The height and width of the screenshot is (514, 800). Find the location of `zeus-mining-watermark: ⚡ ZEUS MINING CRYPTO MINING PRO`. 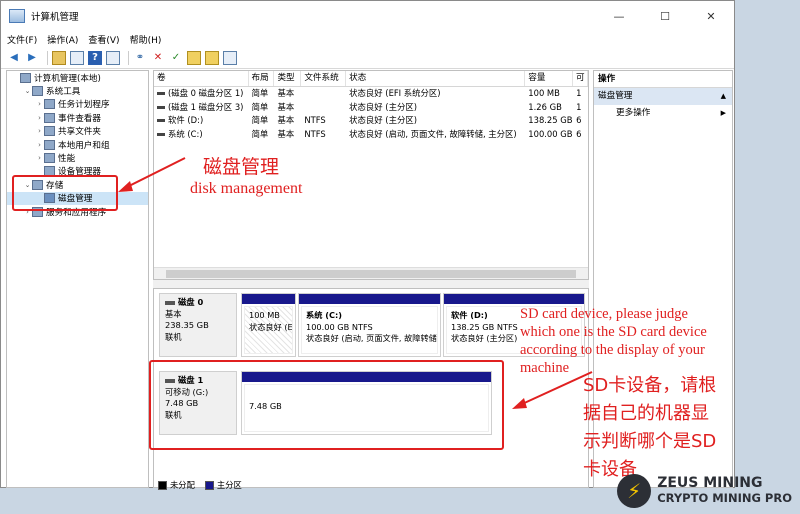

zeus-mining-watermark: ⚡ ZEUS MINING CRYPTO MINING PRO is located at coordinates (704, 491).